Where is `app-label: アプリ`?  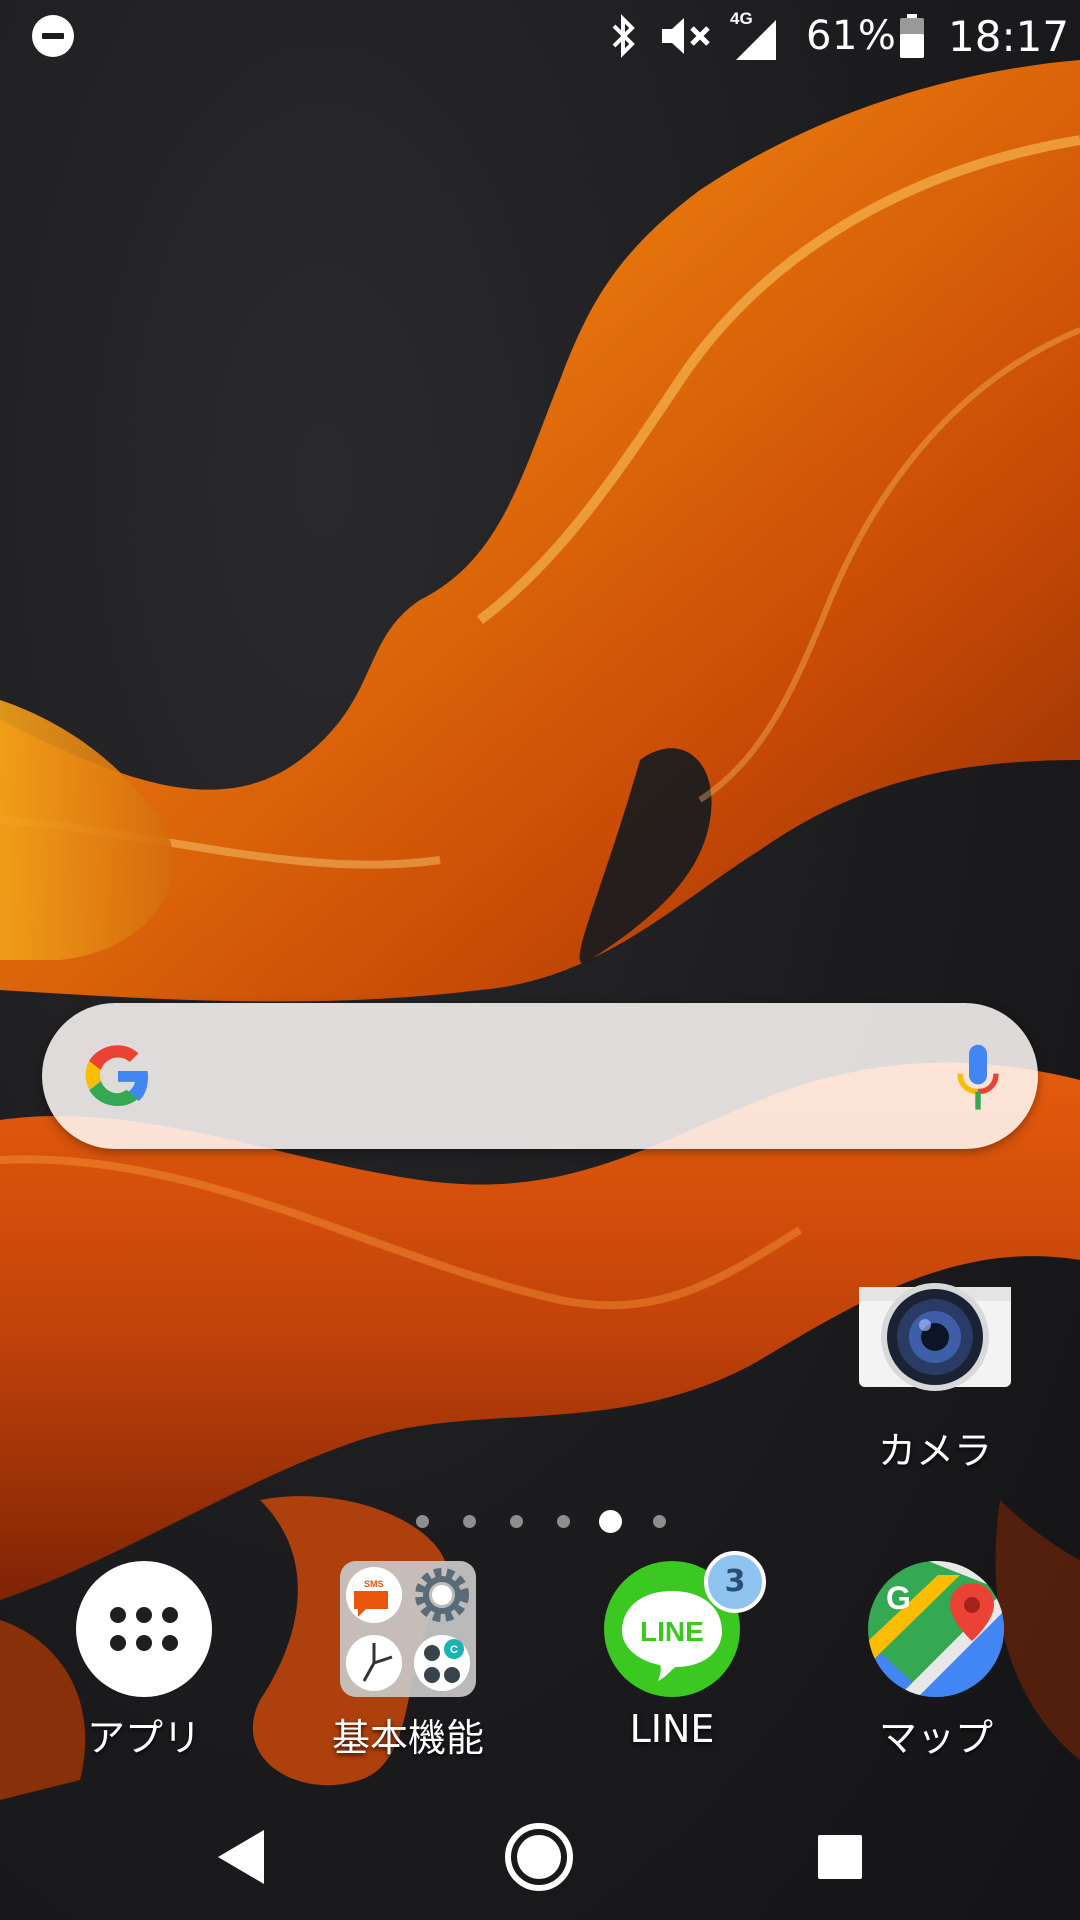
app-label: アプリ is located at coordinates (143, 1738).